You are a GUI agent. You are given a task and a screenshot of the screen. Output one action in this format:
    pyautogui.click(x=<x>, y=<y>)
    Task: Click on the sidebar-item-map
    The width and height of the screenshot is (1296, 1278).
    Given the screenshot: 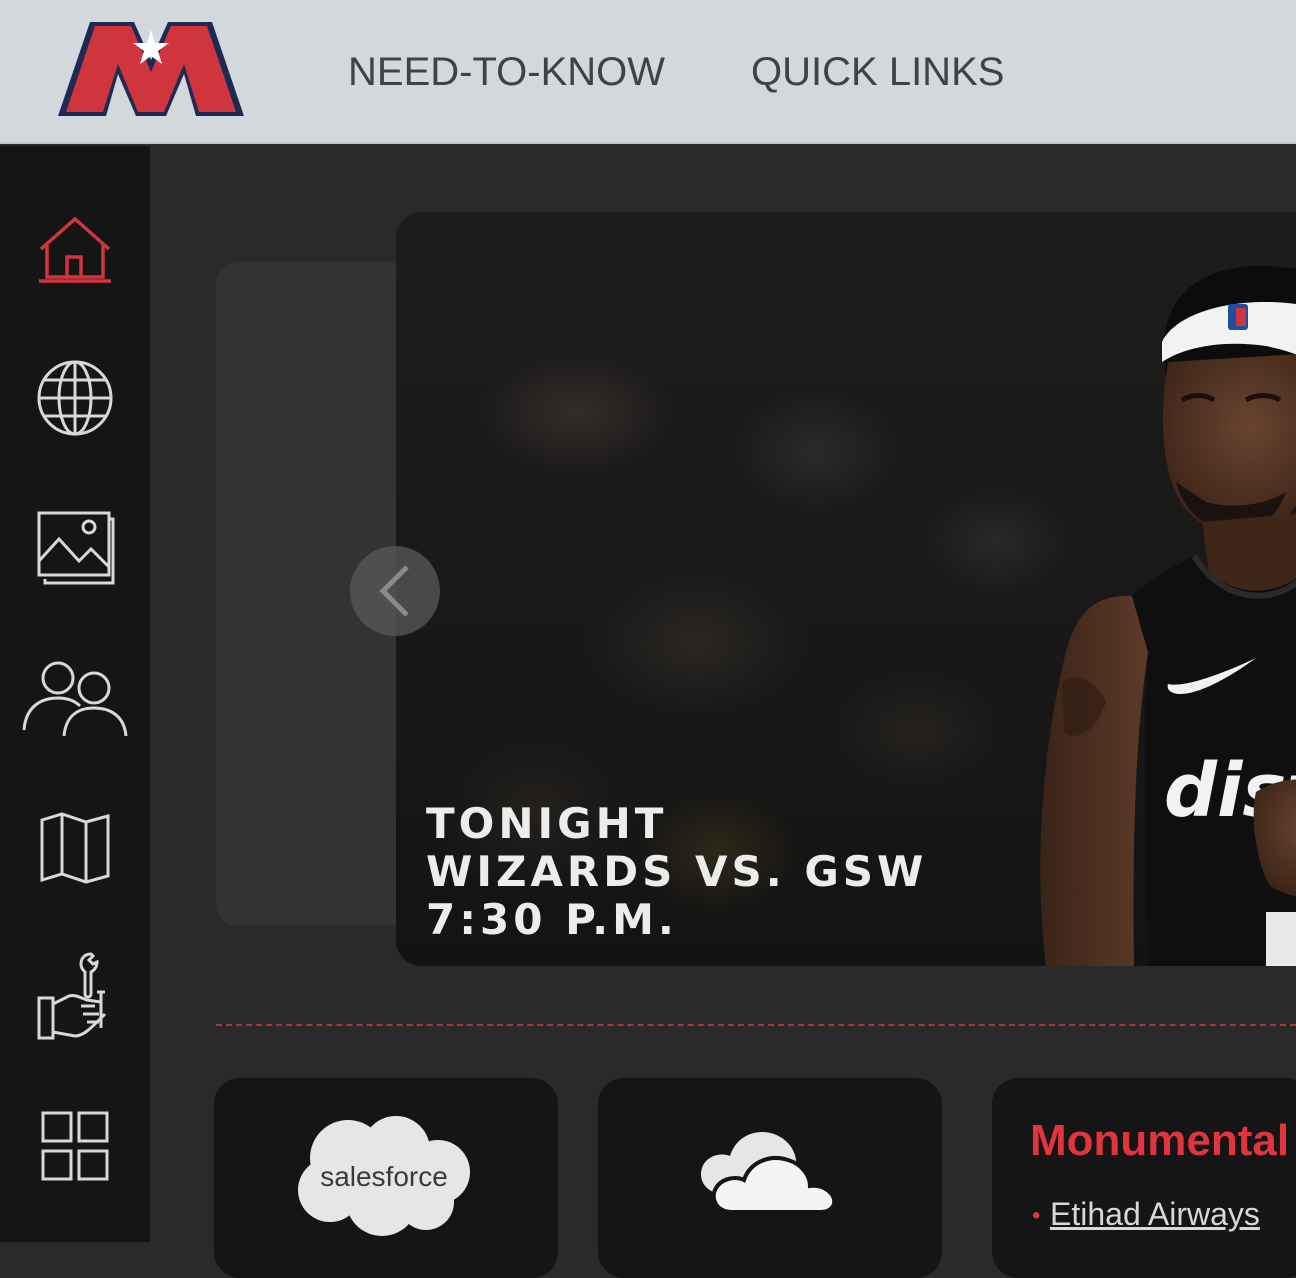 What is the action you would take?
    pyautogui.click(x=75, y=848)
    